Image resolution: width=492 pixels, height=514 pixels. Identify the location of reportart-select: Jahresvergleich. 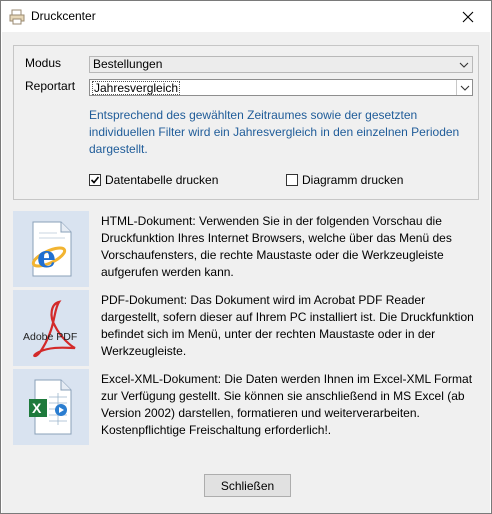
(281, 87).